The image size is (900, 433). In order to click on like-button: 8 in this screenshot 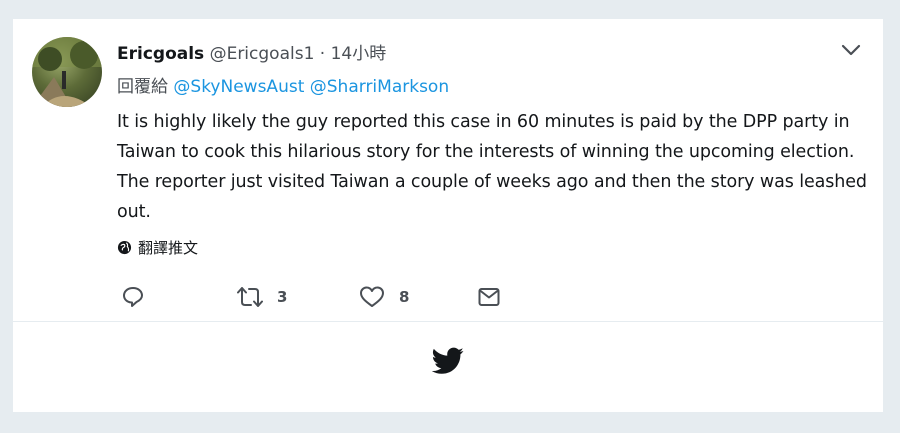, I will do `click(384, 297)`.